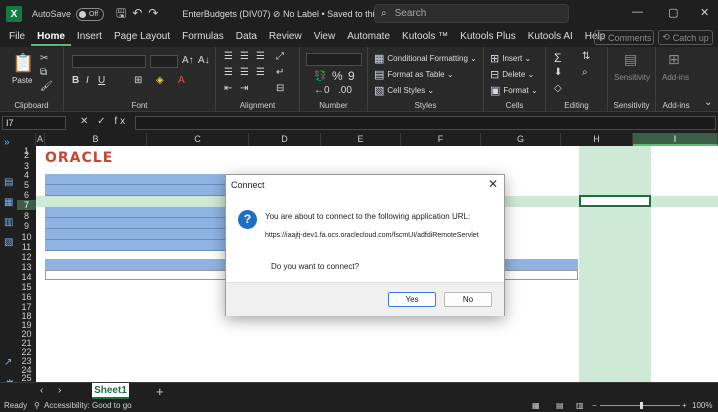 Image resolution: width=718 pixels, height=412 pixels. Describe the element at coordinates (110, 391) in the screenshot. I see `sheet-tab-sheet1: Sheet1` at that location.